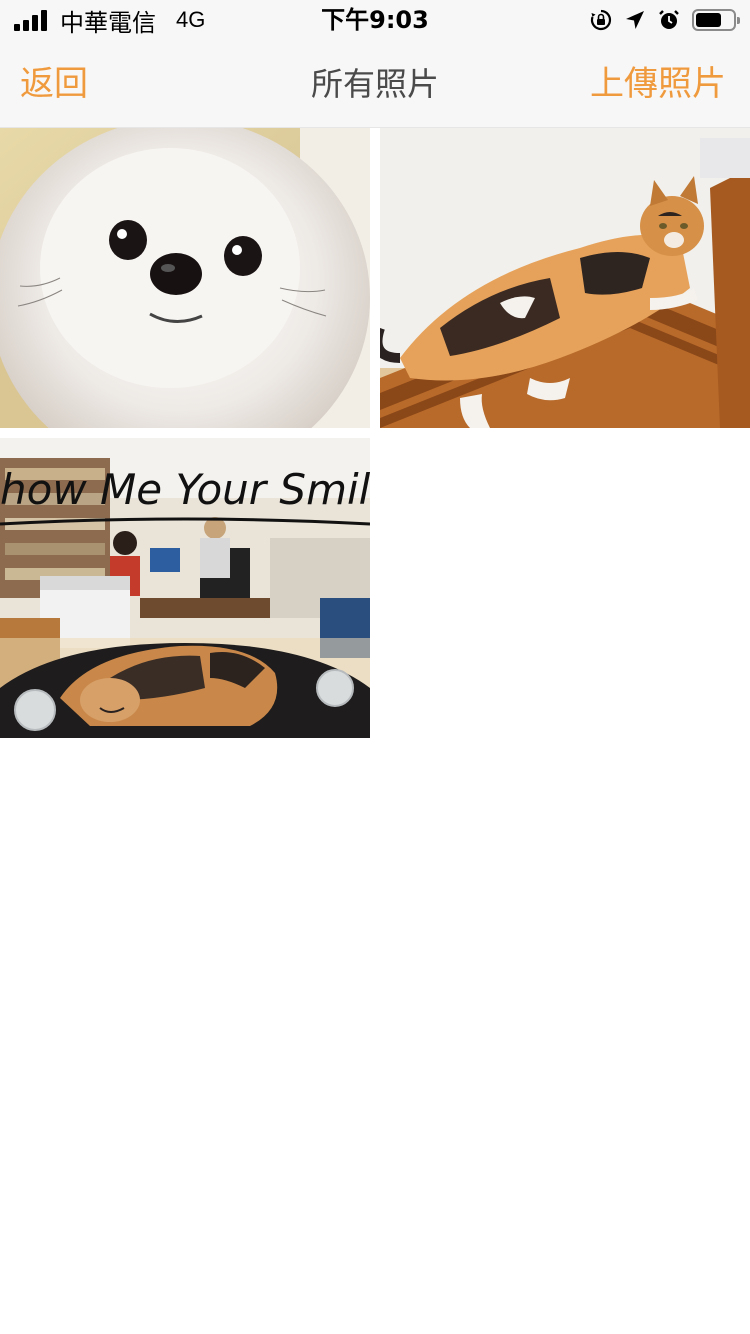 This screenshot has width=750, height=1334. I want to click on cat-photo-image, so click(565, 278).